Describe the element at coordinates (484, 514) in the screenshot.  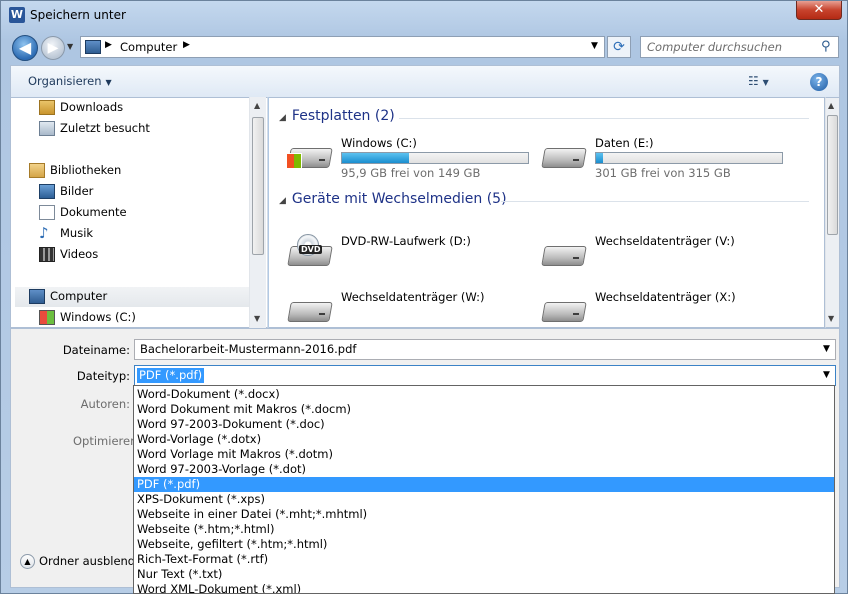
I see `filetype-option: Webseite in einer Datei (*.mht;*.mhtml)` at that location.